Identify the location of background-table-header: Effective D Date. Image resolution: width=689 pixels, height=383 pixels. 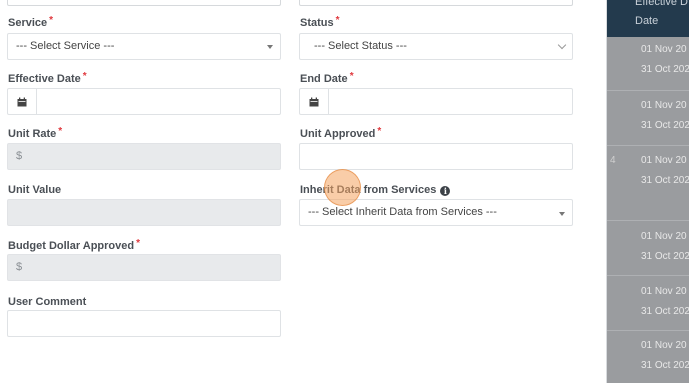
(647, 18).